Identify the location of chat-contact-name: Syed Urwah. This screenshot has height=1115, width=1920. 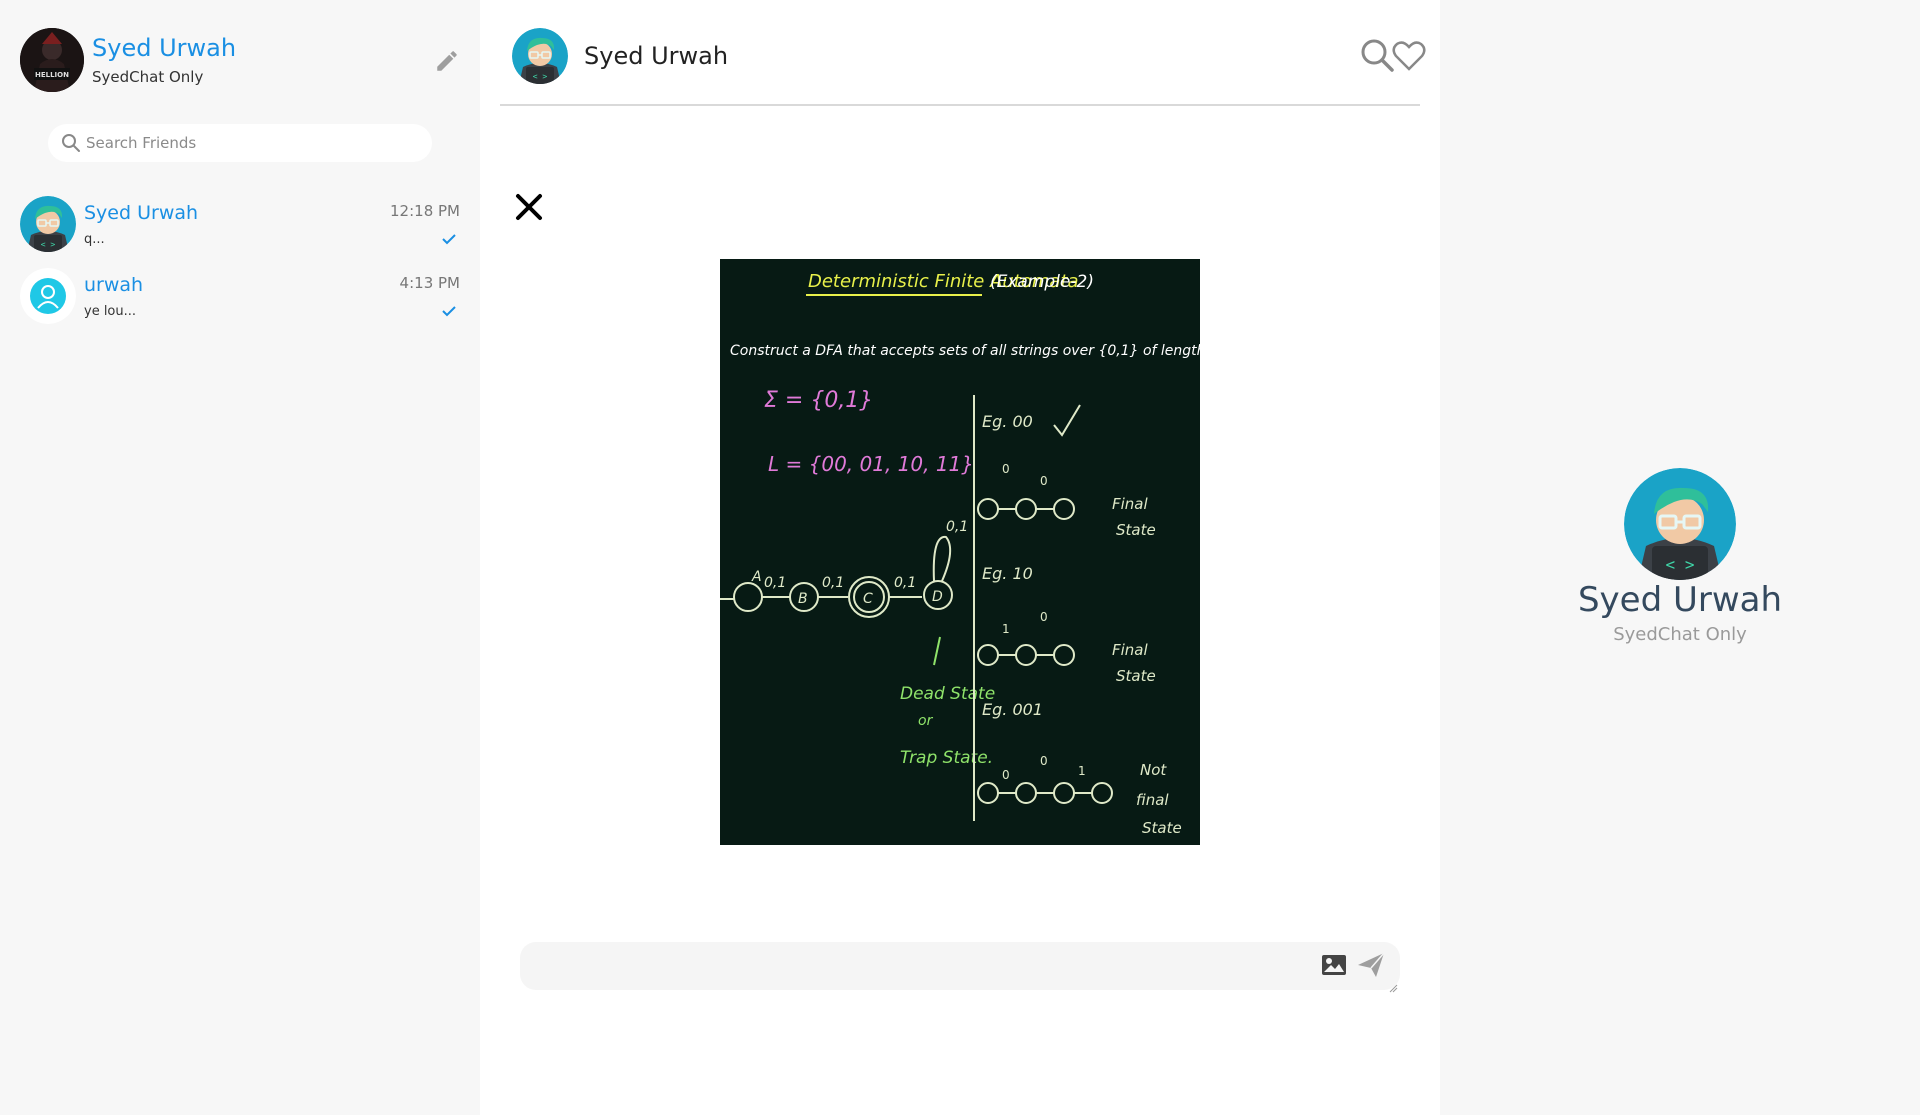
(656, 56).